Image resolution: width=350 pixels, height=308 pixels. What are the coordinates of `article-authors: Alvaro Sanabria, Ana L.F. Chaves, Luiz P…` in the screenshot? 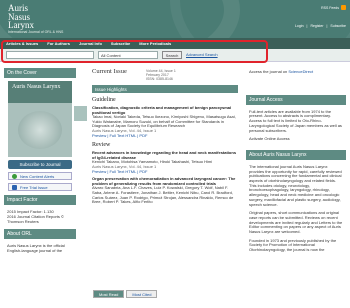 It's located at (163, 195).